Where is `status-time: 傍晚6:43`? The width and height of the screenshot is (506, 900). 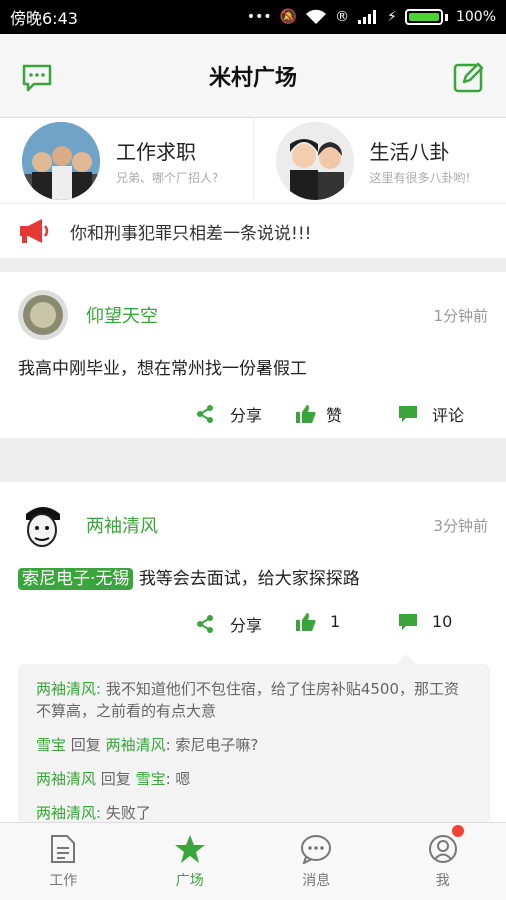
status-time: 傍晚6:43 is located at coordinates (44, 18).